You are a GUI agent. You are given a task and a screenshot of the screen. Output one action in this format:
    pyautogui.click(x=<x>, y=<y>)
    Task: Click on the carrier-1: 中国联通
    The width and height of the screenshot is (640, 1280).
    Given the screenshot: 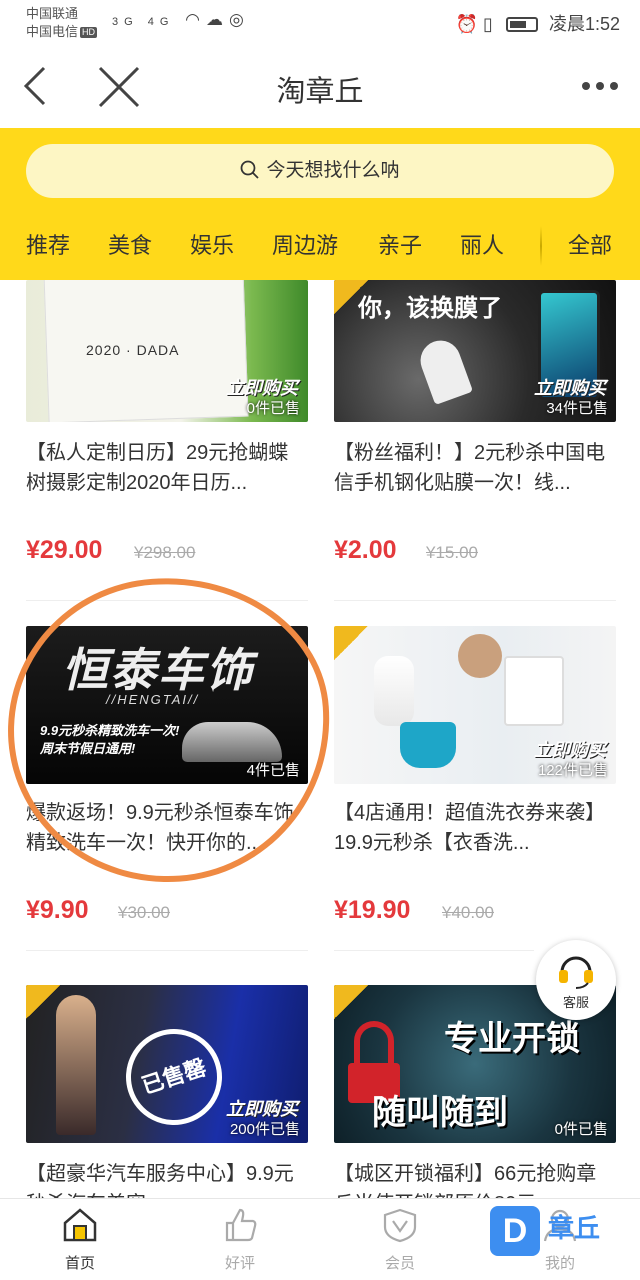 What is the action you would take?
    pyautogui.click(x=52, y=13)
    